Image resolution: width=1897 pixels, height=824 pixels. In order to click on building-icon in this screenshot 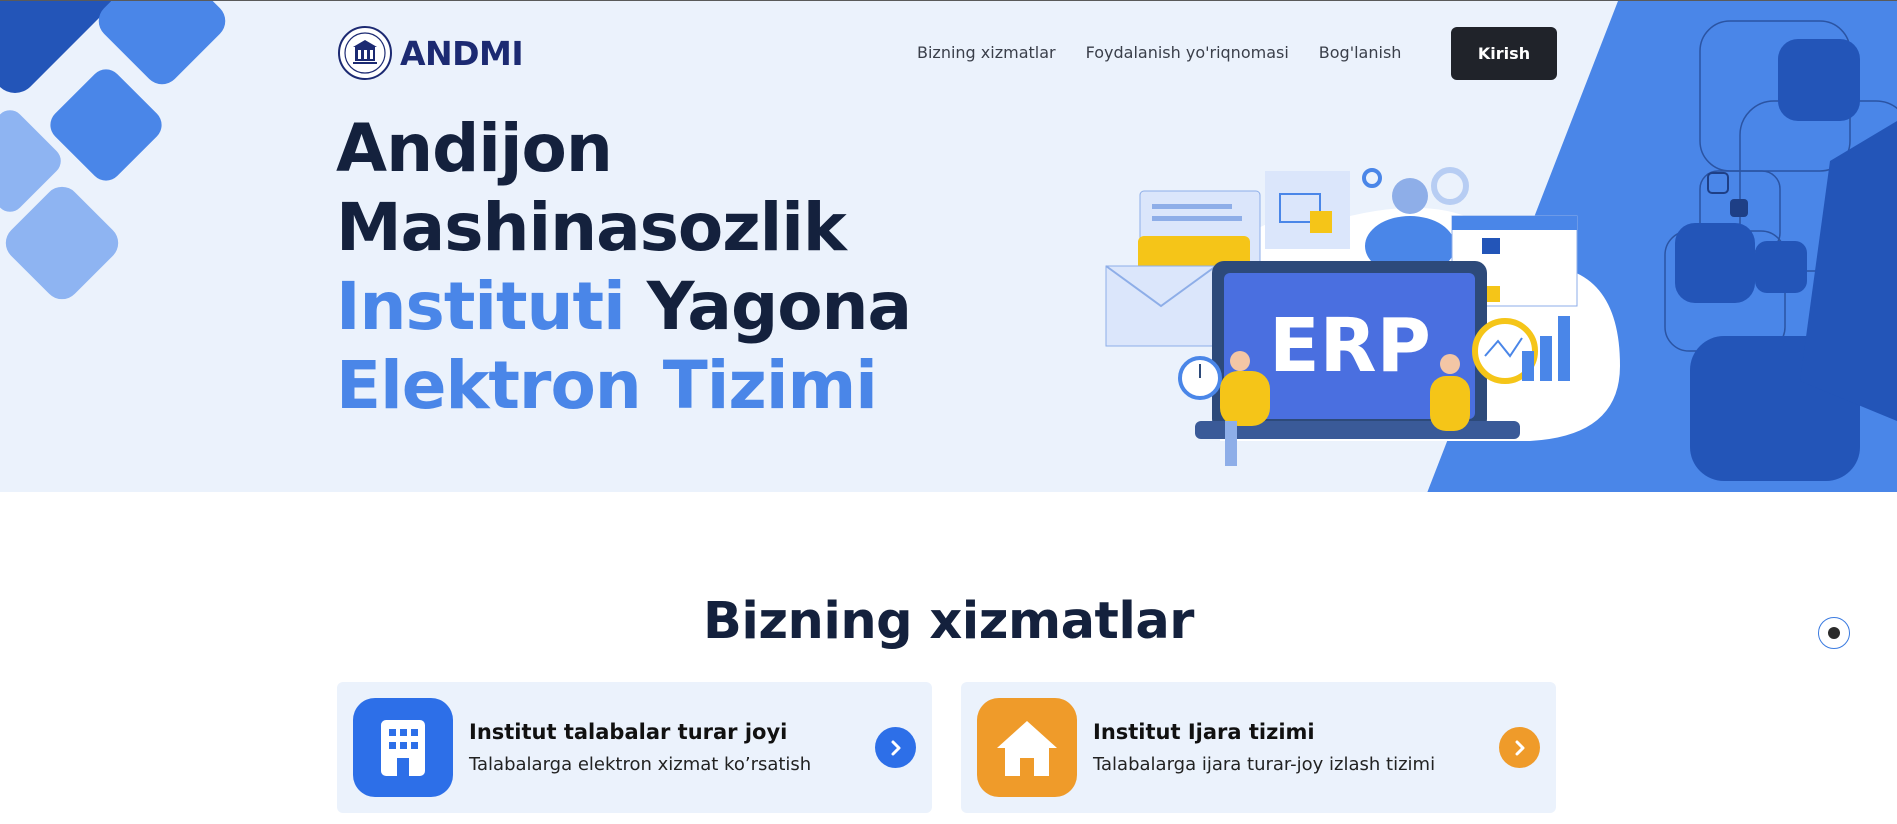, I will do `click(403, 747)`.